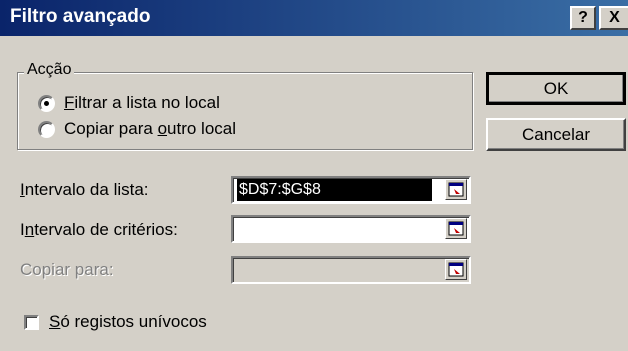 The image size is (628, 351). I want to click on list-range-label: Intervalo da lista:, so click(84, 189).